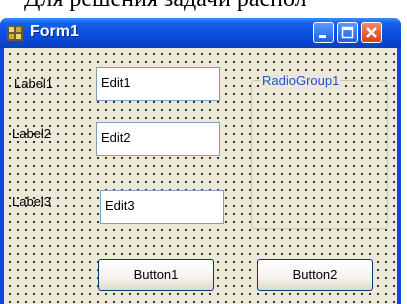 This screenshot has height=304, width=407. Describe the element at coordinates (32, 201) in the screenshot. I see `label3: Label3` at that location.